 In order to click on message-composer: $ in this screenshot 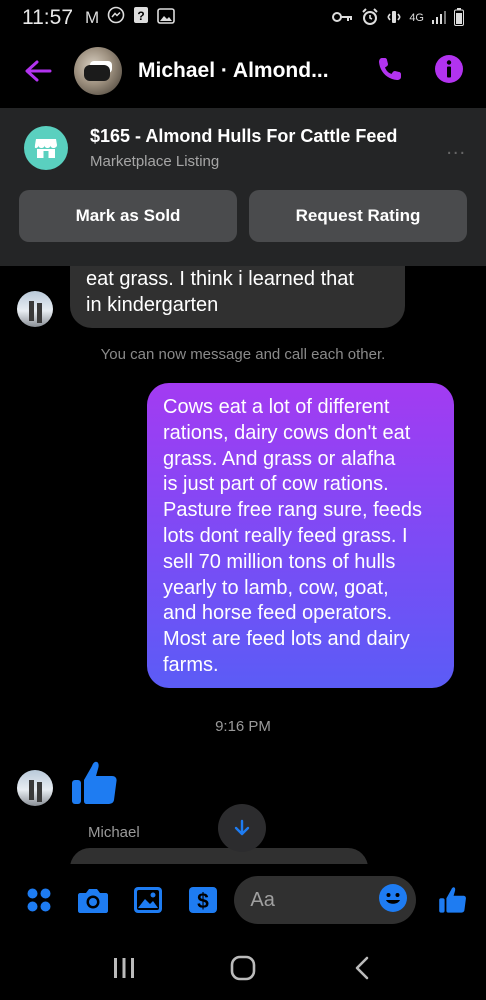, I will do `click(243, 900)`.